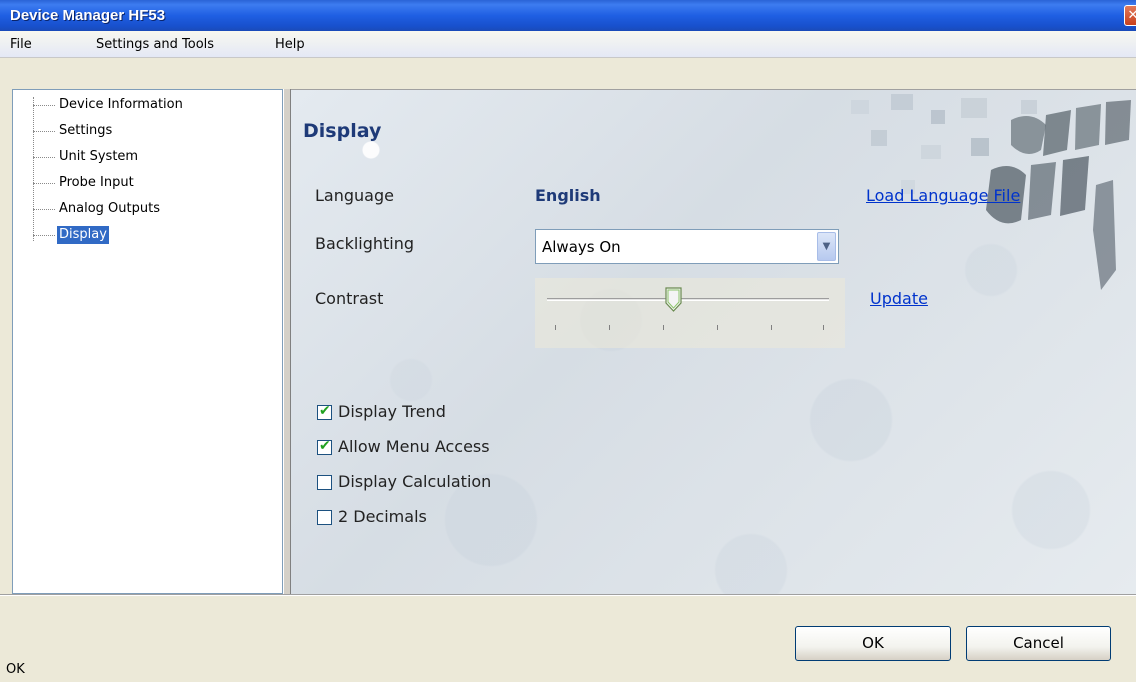 The height and width of the screenshot is (682, 1136). What do you see at coordinates (342, 131) in the screenshot?
I see `page-title: Display` at bounding box center [342, 131].